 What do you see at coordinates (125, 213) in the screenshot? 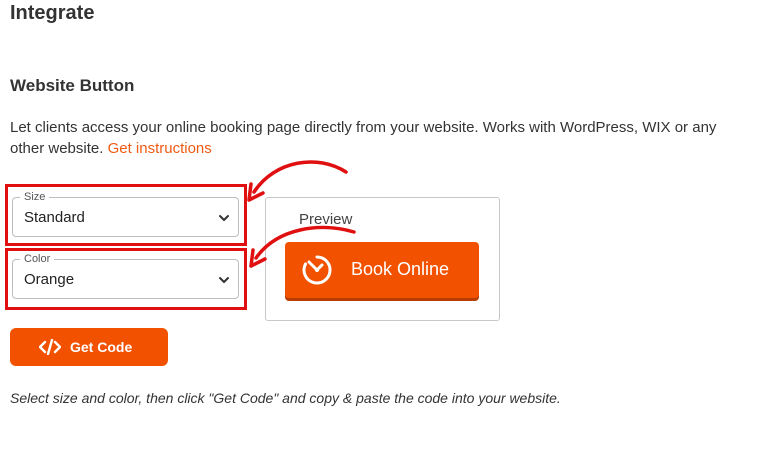
I see `size-select: Size Standard` at bounding box center [125, 213].